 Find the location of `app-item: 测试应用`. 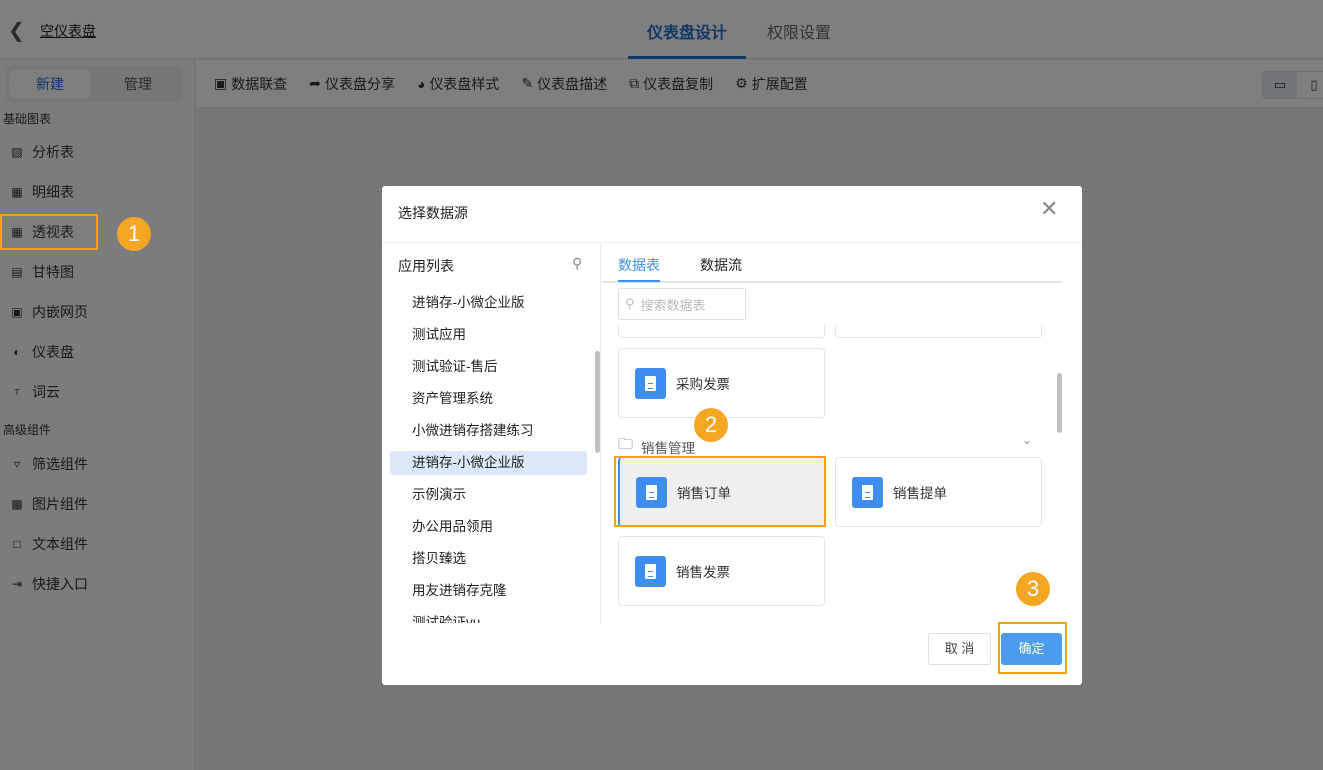

app-item: 测试应用 is located at coordinates (488, 335).